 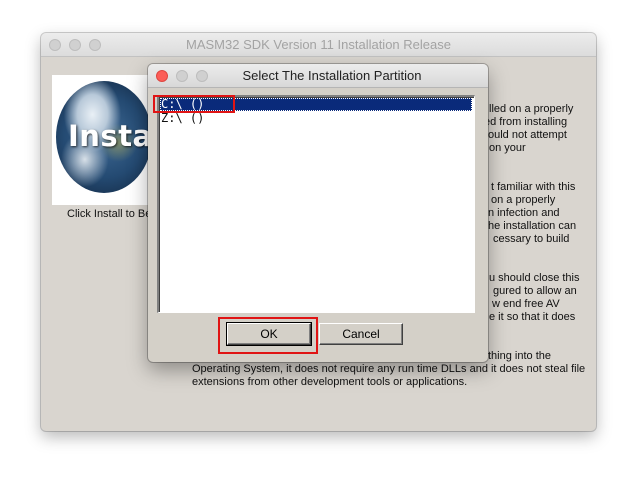 I want to click on info-text-line: ed from installing, so click(x=526, y=122).